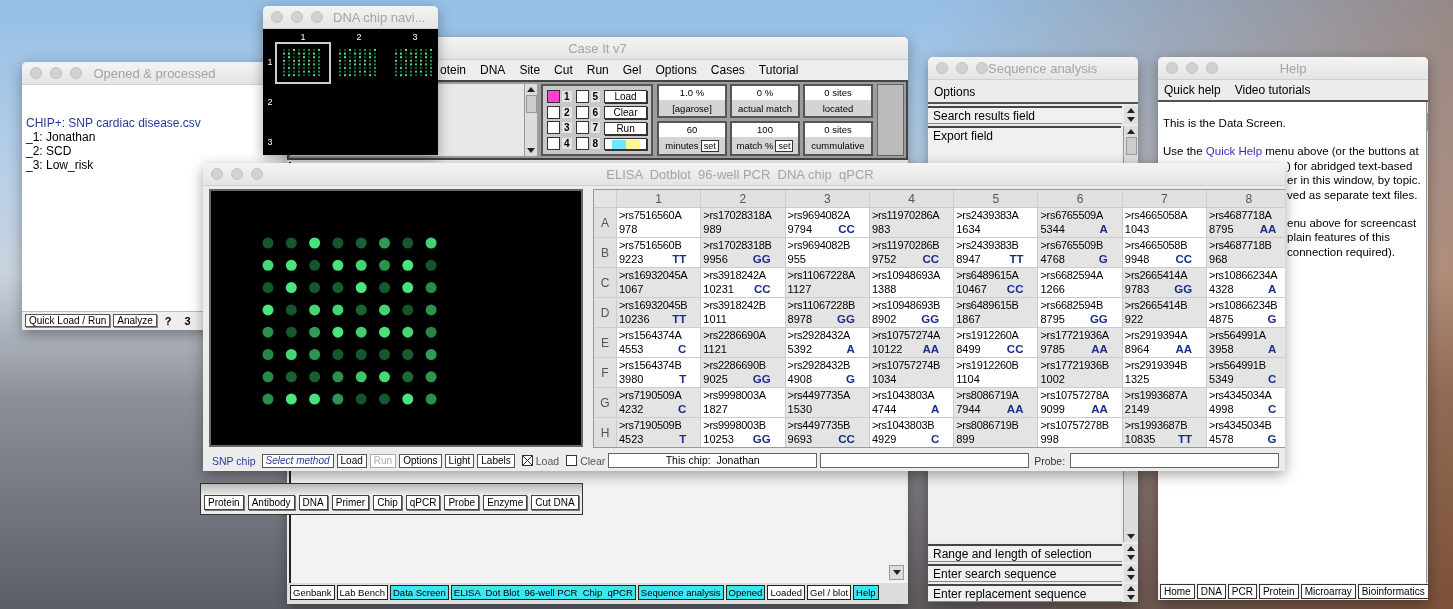 The width and height of the screenshot is (1453, 609). Describe the element at coordinates (911, 342) in the screenshot. I see `grid-cell: >rs10757274A 10122 AA` at that location.